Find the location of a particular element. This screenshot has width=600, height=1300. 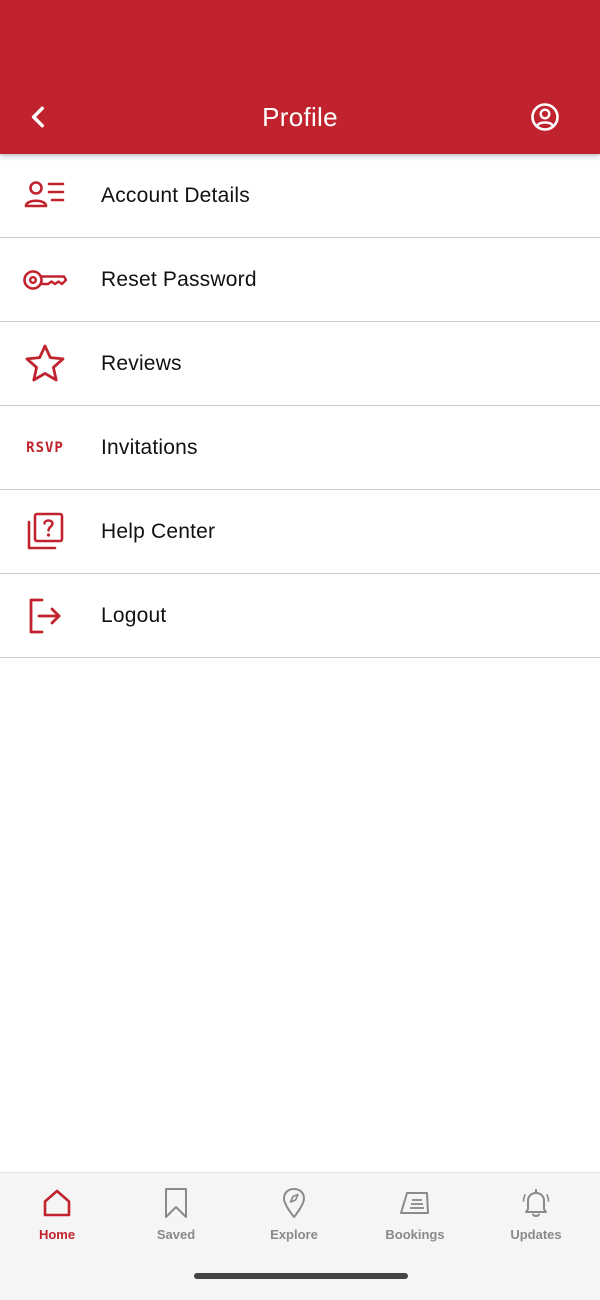

menu-item-label: Reviews is located at coordinates (141, 363).